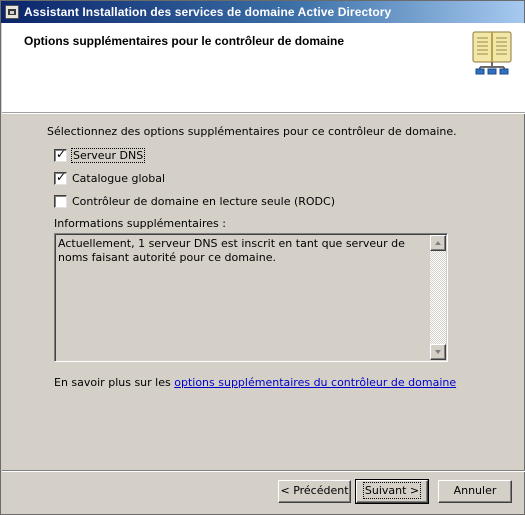 Image resolution: width=525 pixels, height=515 pixels. Describe the element at coordinates (12, 12) in the screenshot. I see `app-icon` at that location.